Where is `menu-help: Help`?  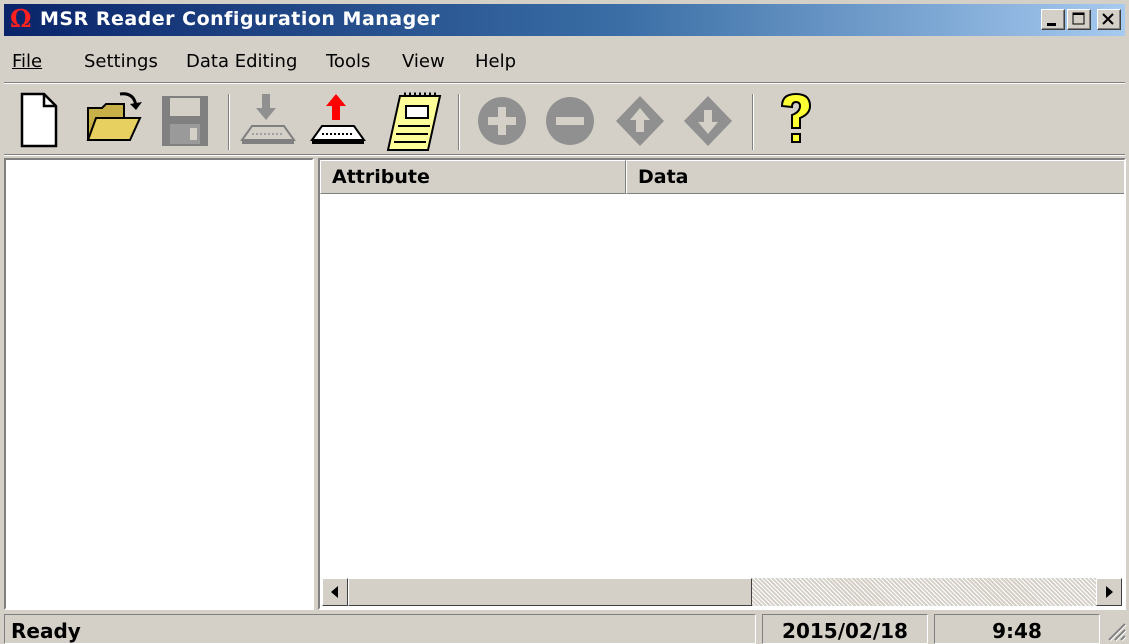
menu-help: Help is located at coordinates (495, 61).